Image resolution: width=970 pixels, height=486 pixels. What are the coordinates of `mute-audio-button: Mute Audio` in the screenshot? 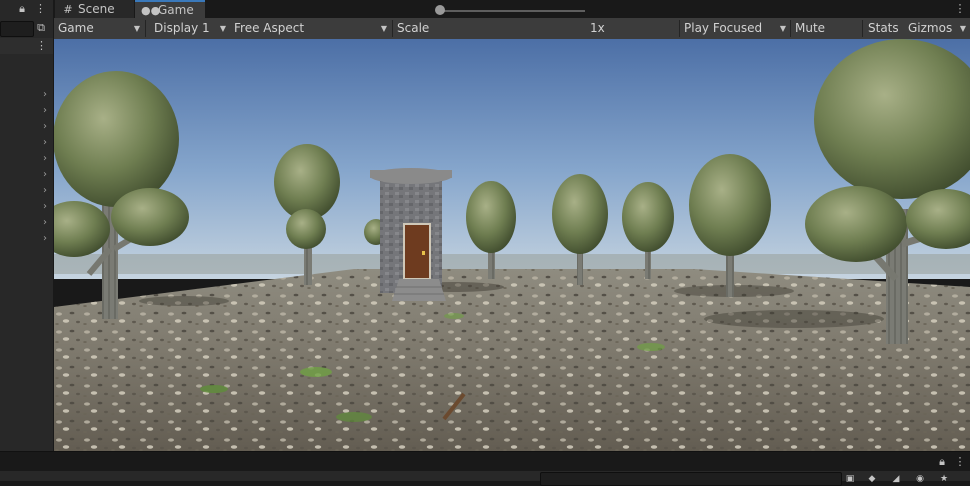 It's located at (826, 37).